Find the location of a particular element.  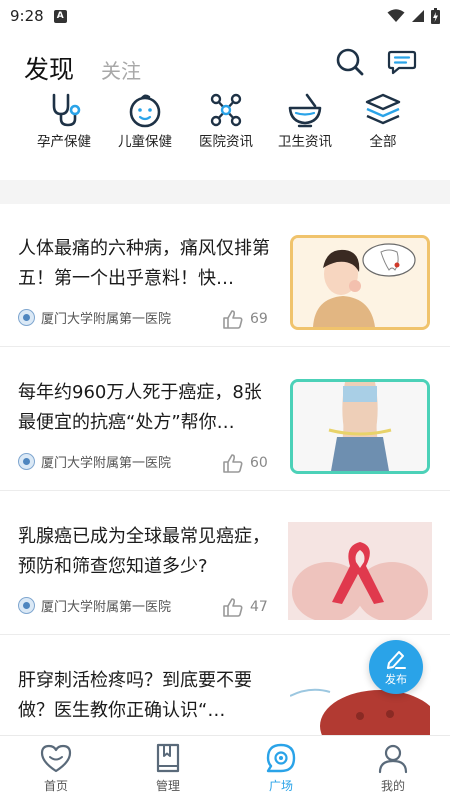

pen-icon is located at coordinates (396, 659).